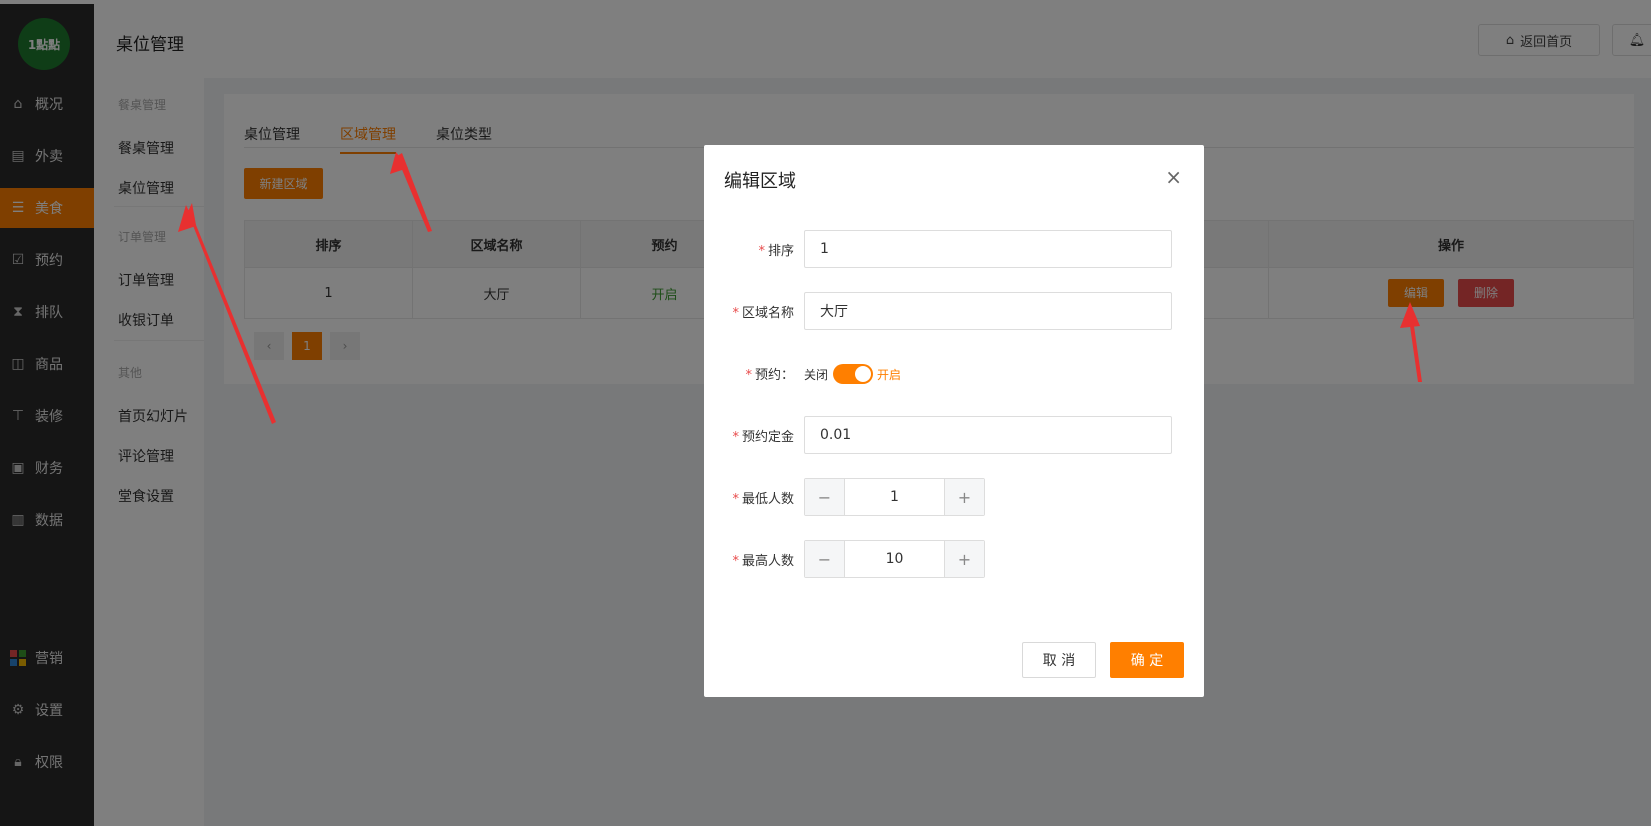 Image resolution: width=1651 pixels, height=826 pixels. I want to click on switch-off-label: 关闭, so click(816, 374).